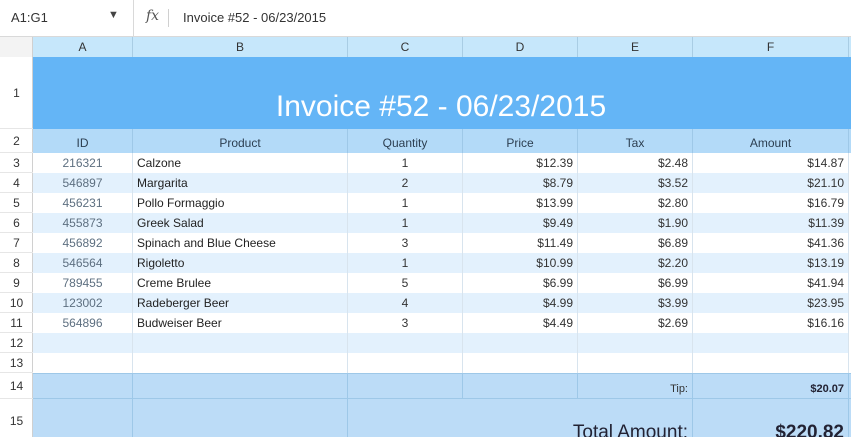  What do you see at coordinates (520, 243) in the screenshot?
I see `cell-price: $11.49` at bounding box center [520, 243].